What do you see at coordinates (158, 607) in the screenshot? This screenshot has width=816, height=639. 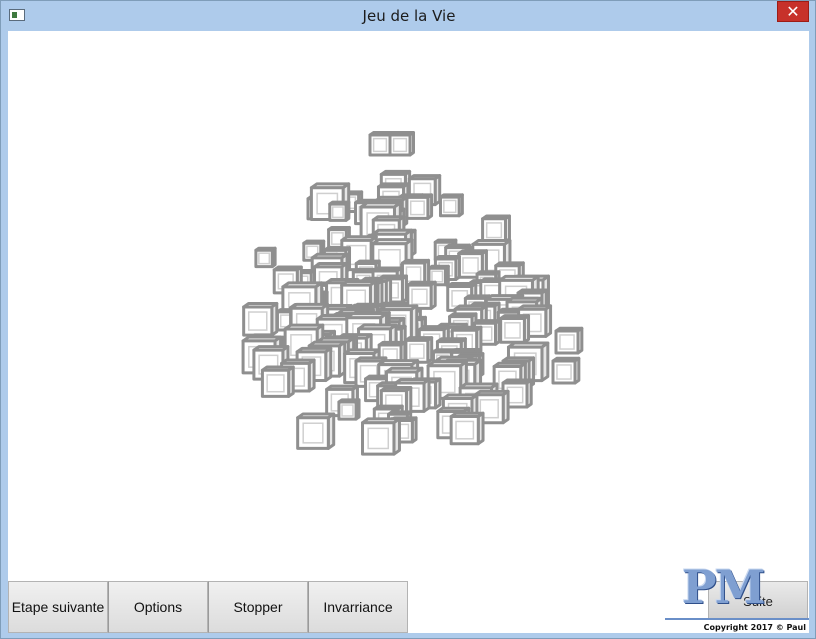 I see `options-button: Options` at bounding box center [158, 607].